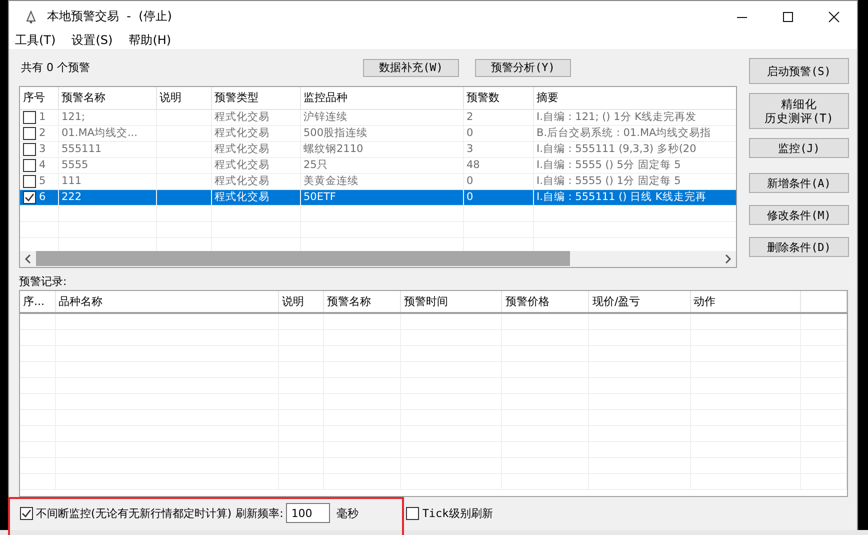 Image resolution: width=868 pixels, height=535 pixels. I want to click on column-header: 预警数, so click(498, 98).